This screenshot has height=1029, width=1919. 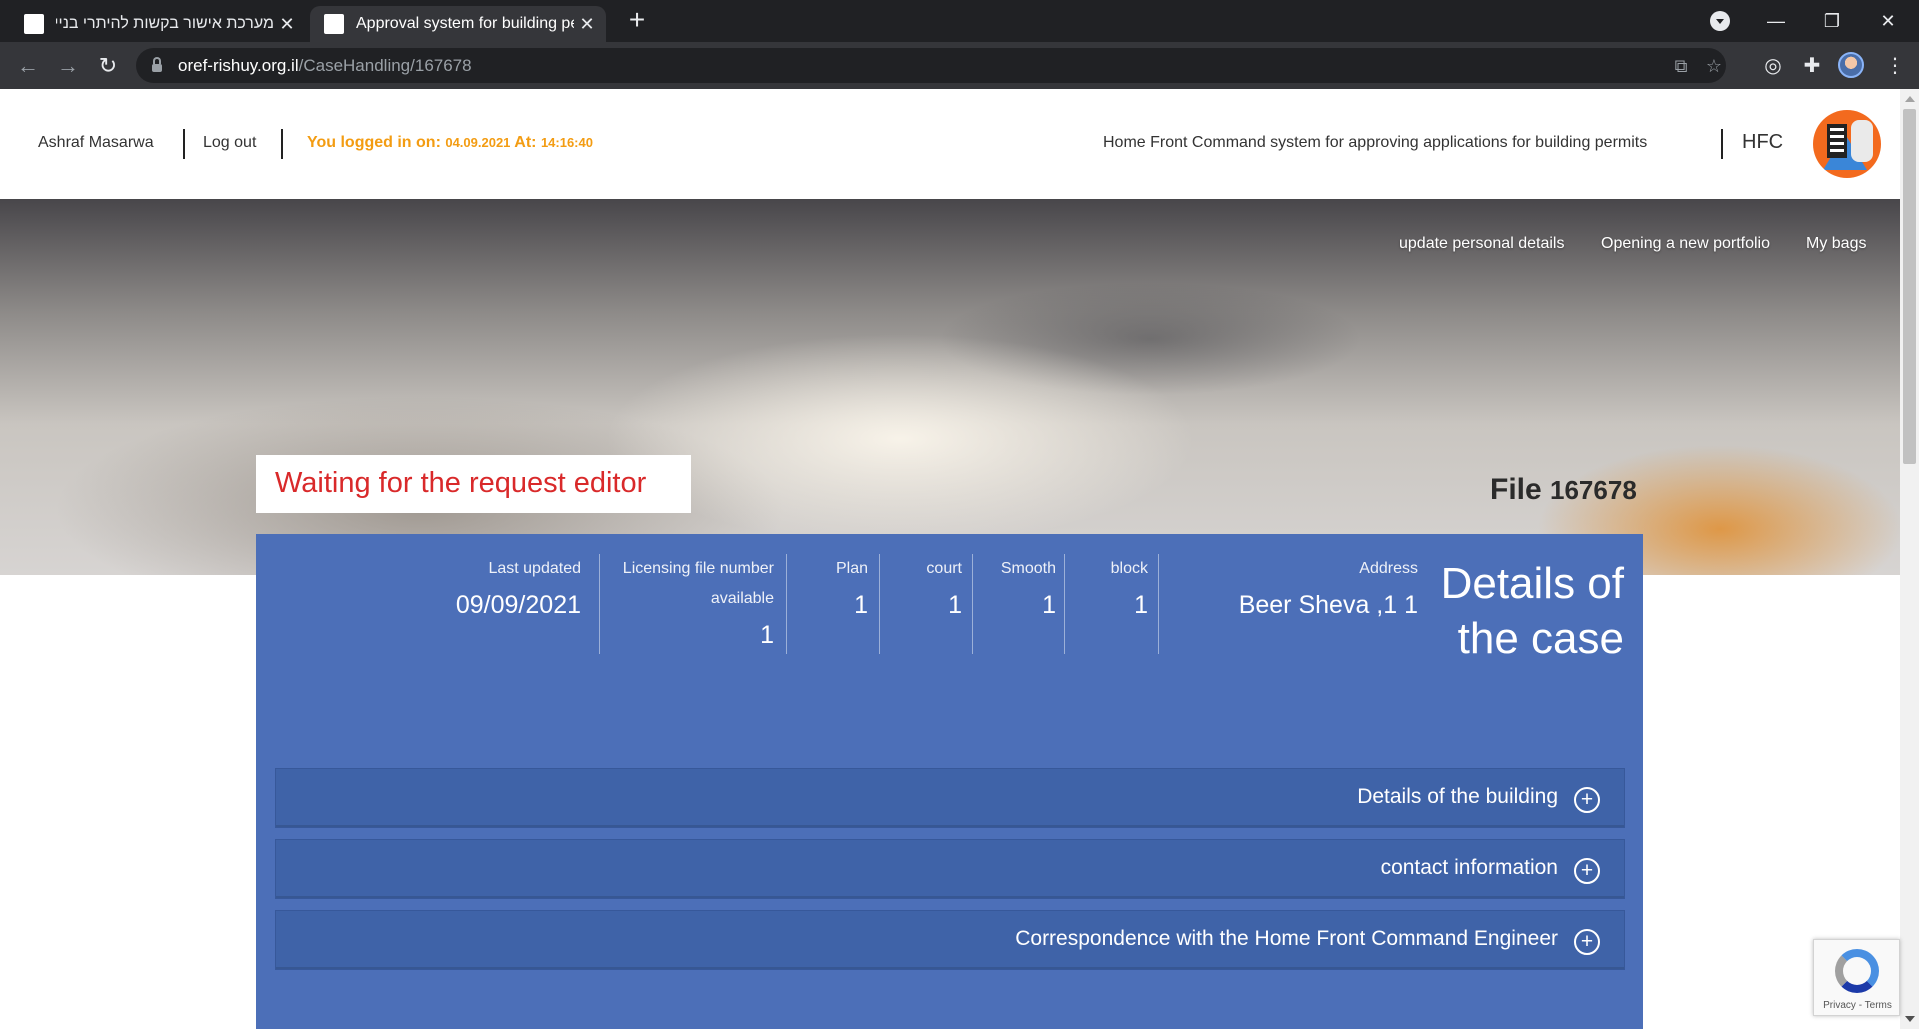 I want to click on address-label: Address, so click(x=1388, y=568).